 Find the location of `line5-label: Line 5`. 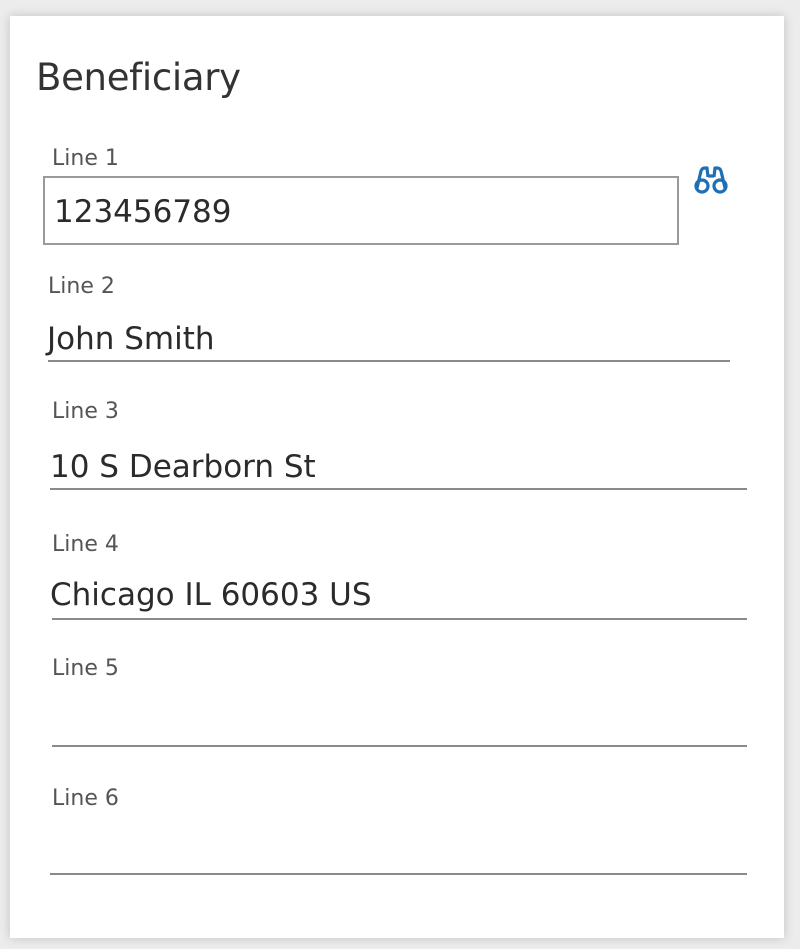

line5-label: Line 5 is located at coordinates (85, 668).